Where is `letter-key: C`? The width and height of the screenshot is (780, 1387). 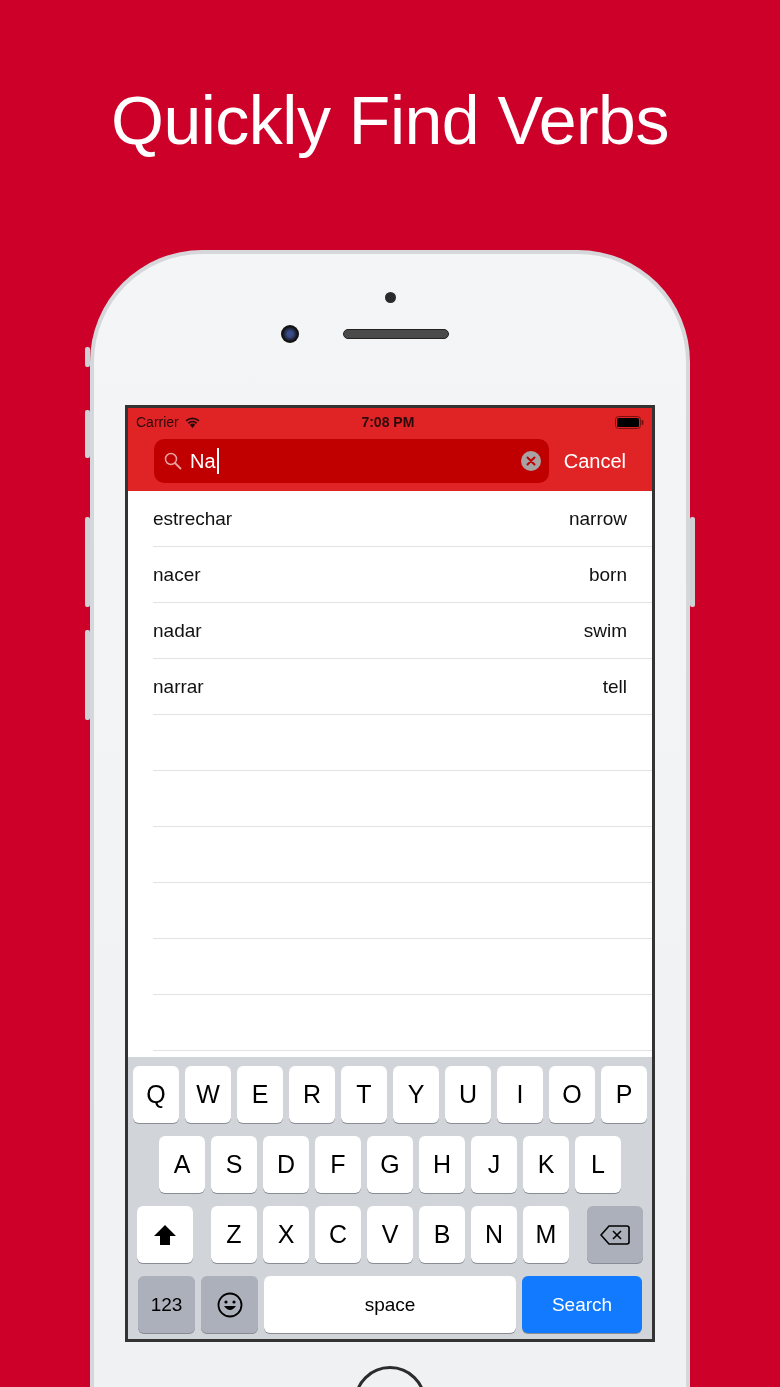 letter-key: C is located at coordinates (338, 1234).